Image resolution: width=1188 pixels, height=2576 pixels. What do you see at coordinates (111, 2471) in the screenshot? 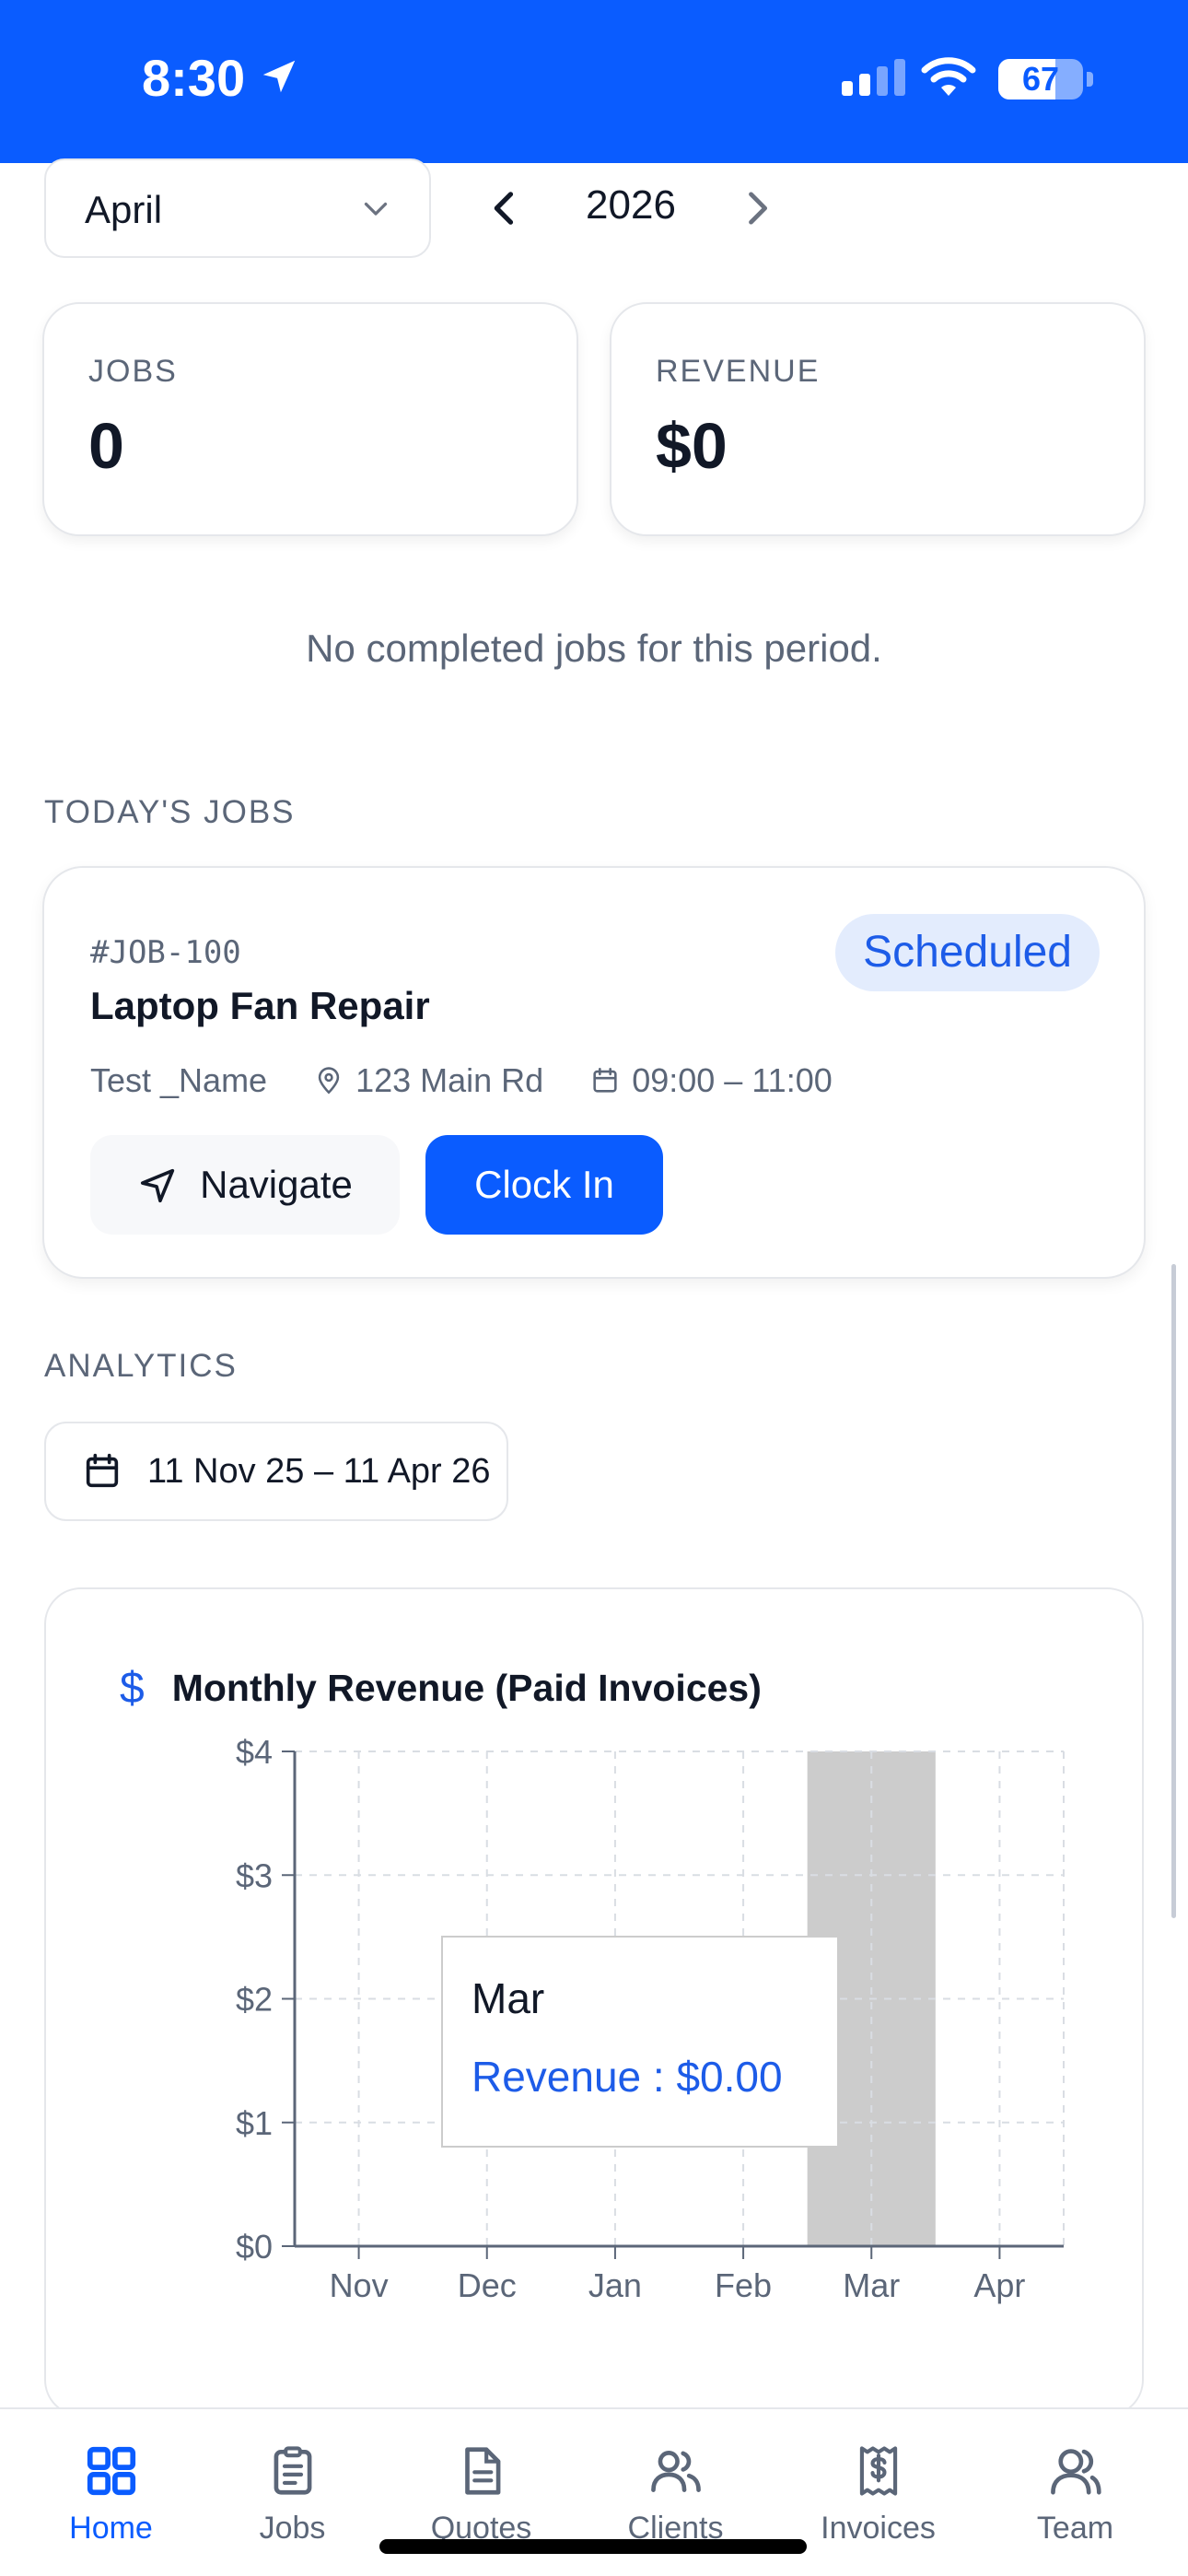
I see `grid-icon` at bounding box center [111, 2471].